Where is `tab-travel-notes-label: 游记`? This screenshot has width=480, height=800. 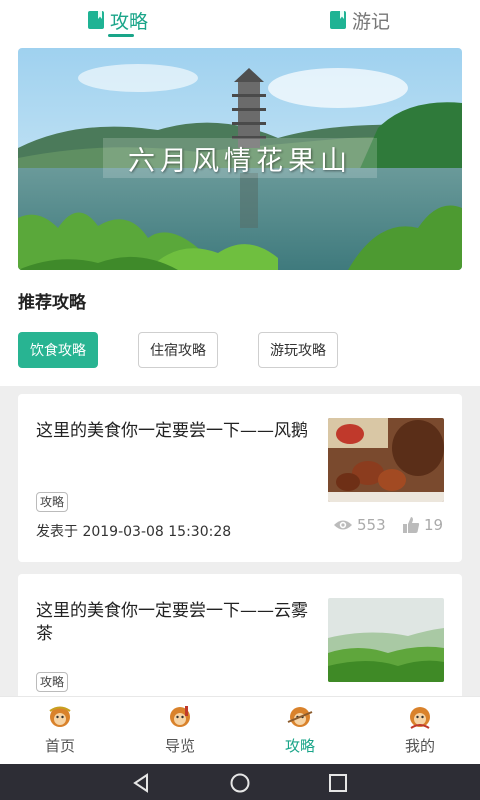
tab-travel-notes-label: 游记 is located at coordinates (371, 21).